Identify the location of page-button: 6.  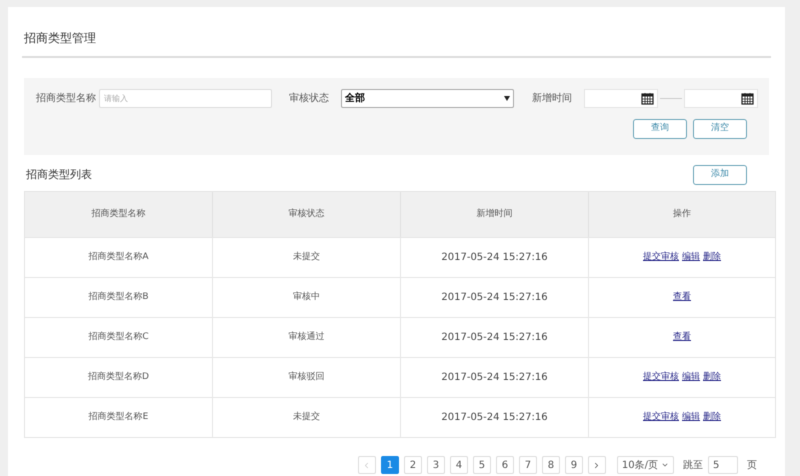
(505, 465).